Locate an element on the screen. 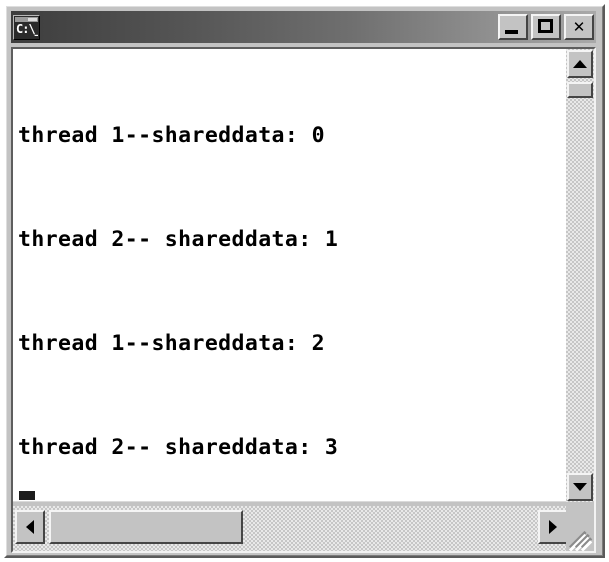 This screenshot has height=562, width=609. chevron-right-icon is located at coordinates (553, 527).